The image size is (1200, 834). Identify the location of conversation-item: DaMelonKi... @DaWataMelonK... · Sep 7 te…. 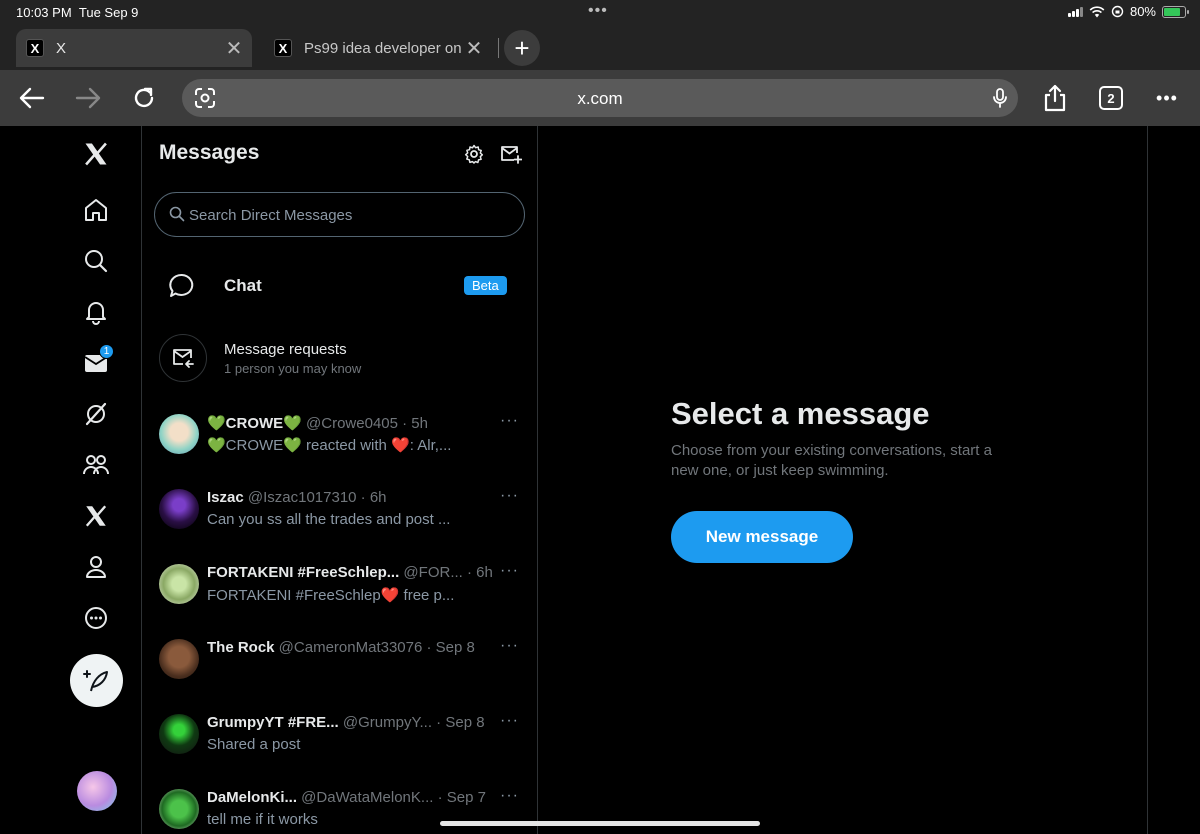
(339, 809).